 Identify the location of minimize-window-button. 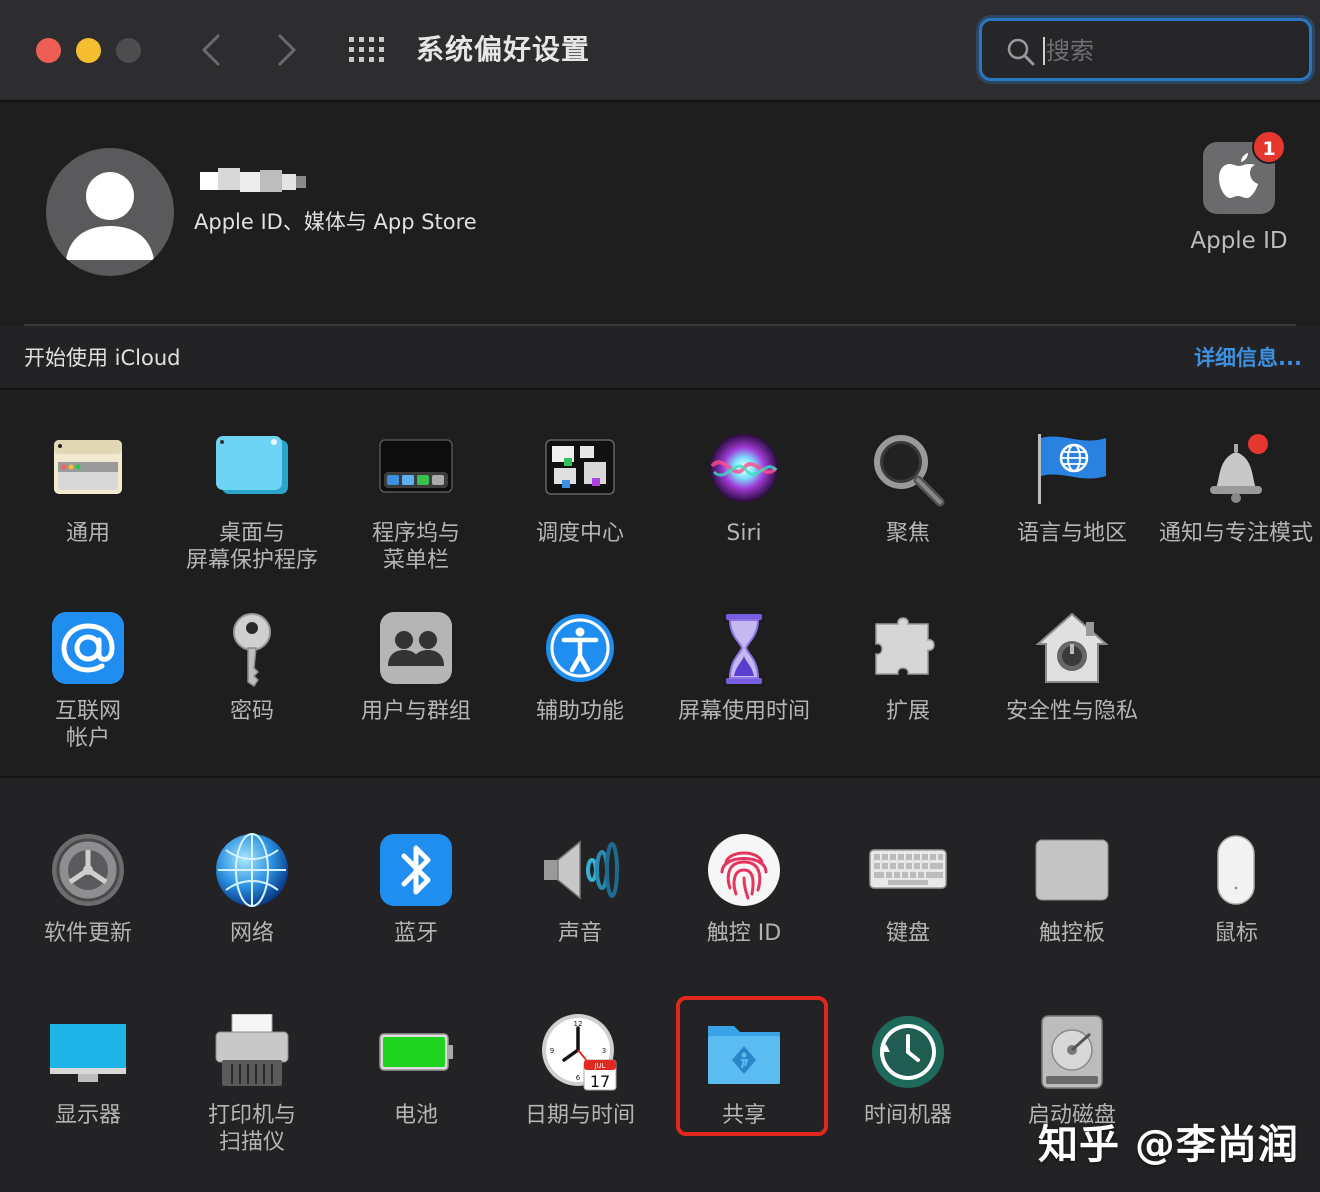
(88, 50).